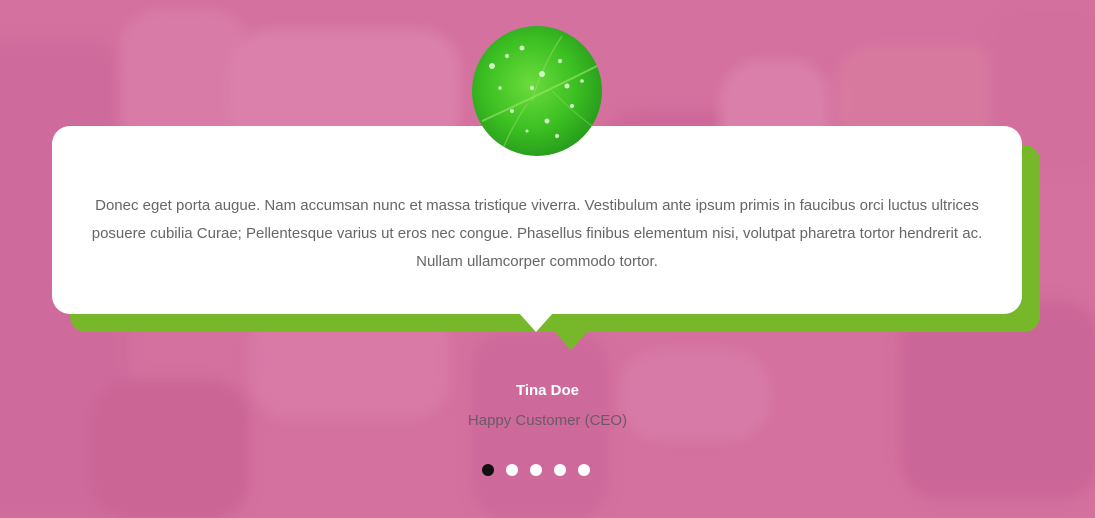  Describe the element at coordinates (536, 322) in the screenshot. I see `card-speech-arrow` at that location.